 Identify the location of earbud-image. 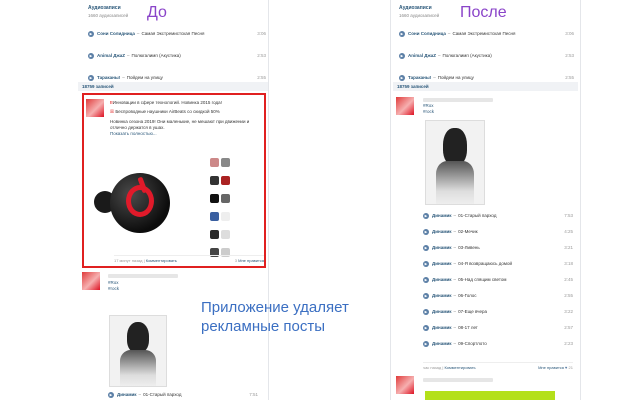
(140, 203).